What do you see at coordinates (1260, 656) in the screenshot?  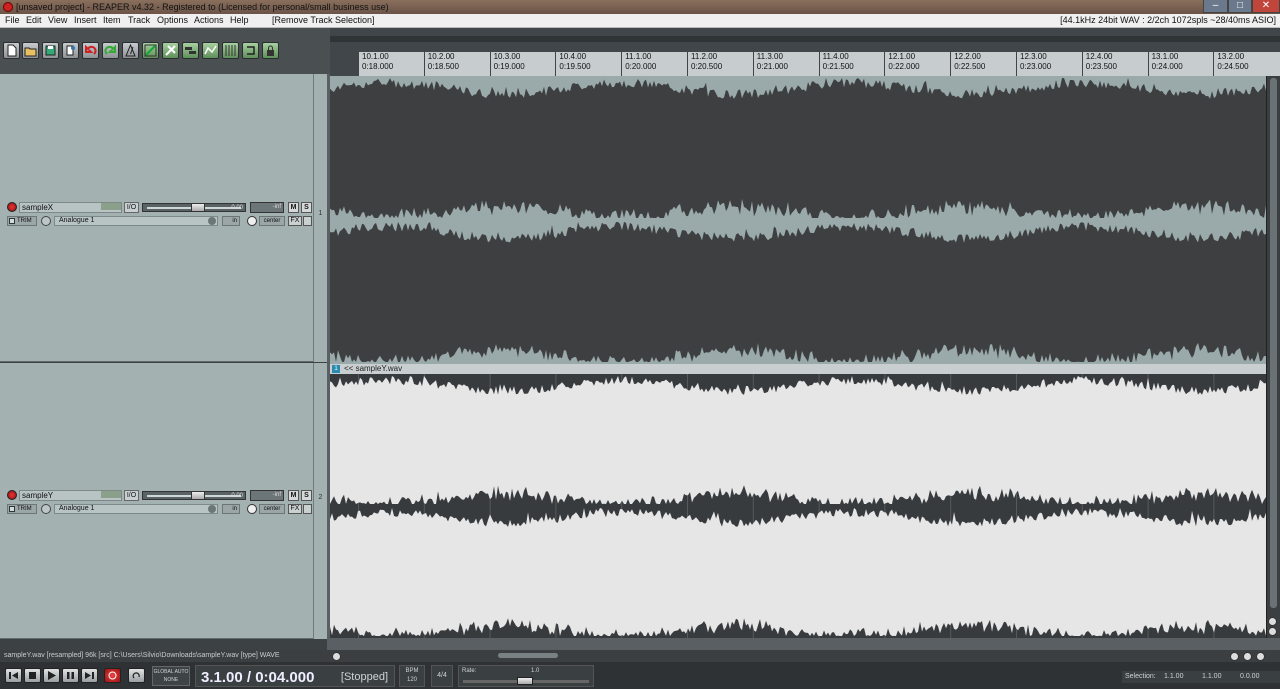 I see `zoom-reset-button` at bounding box center [1260, 656].